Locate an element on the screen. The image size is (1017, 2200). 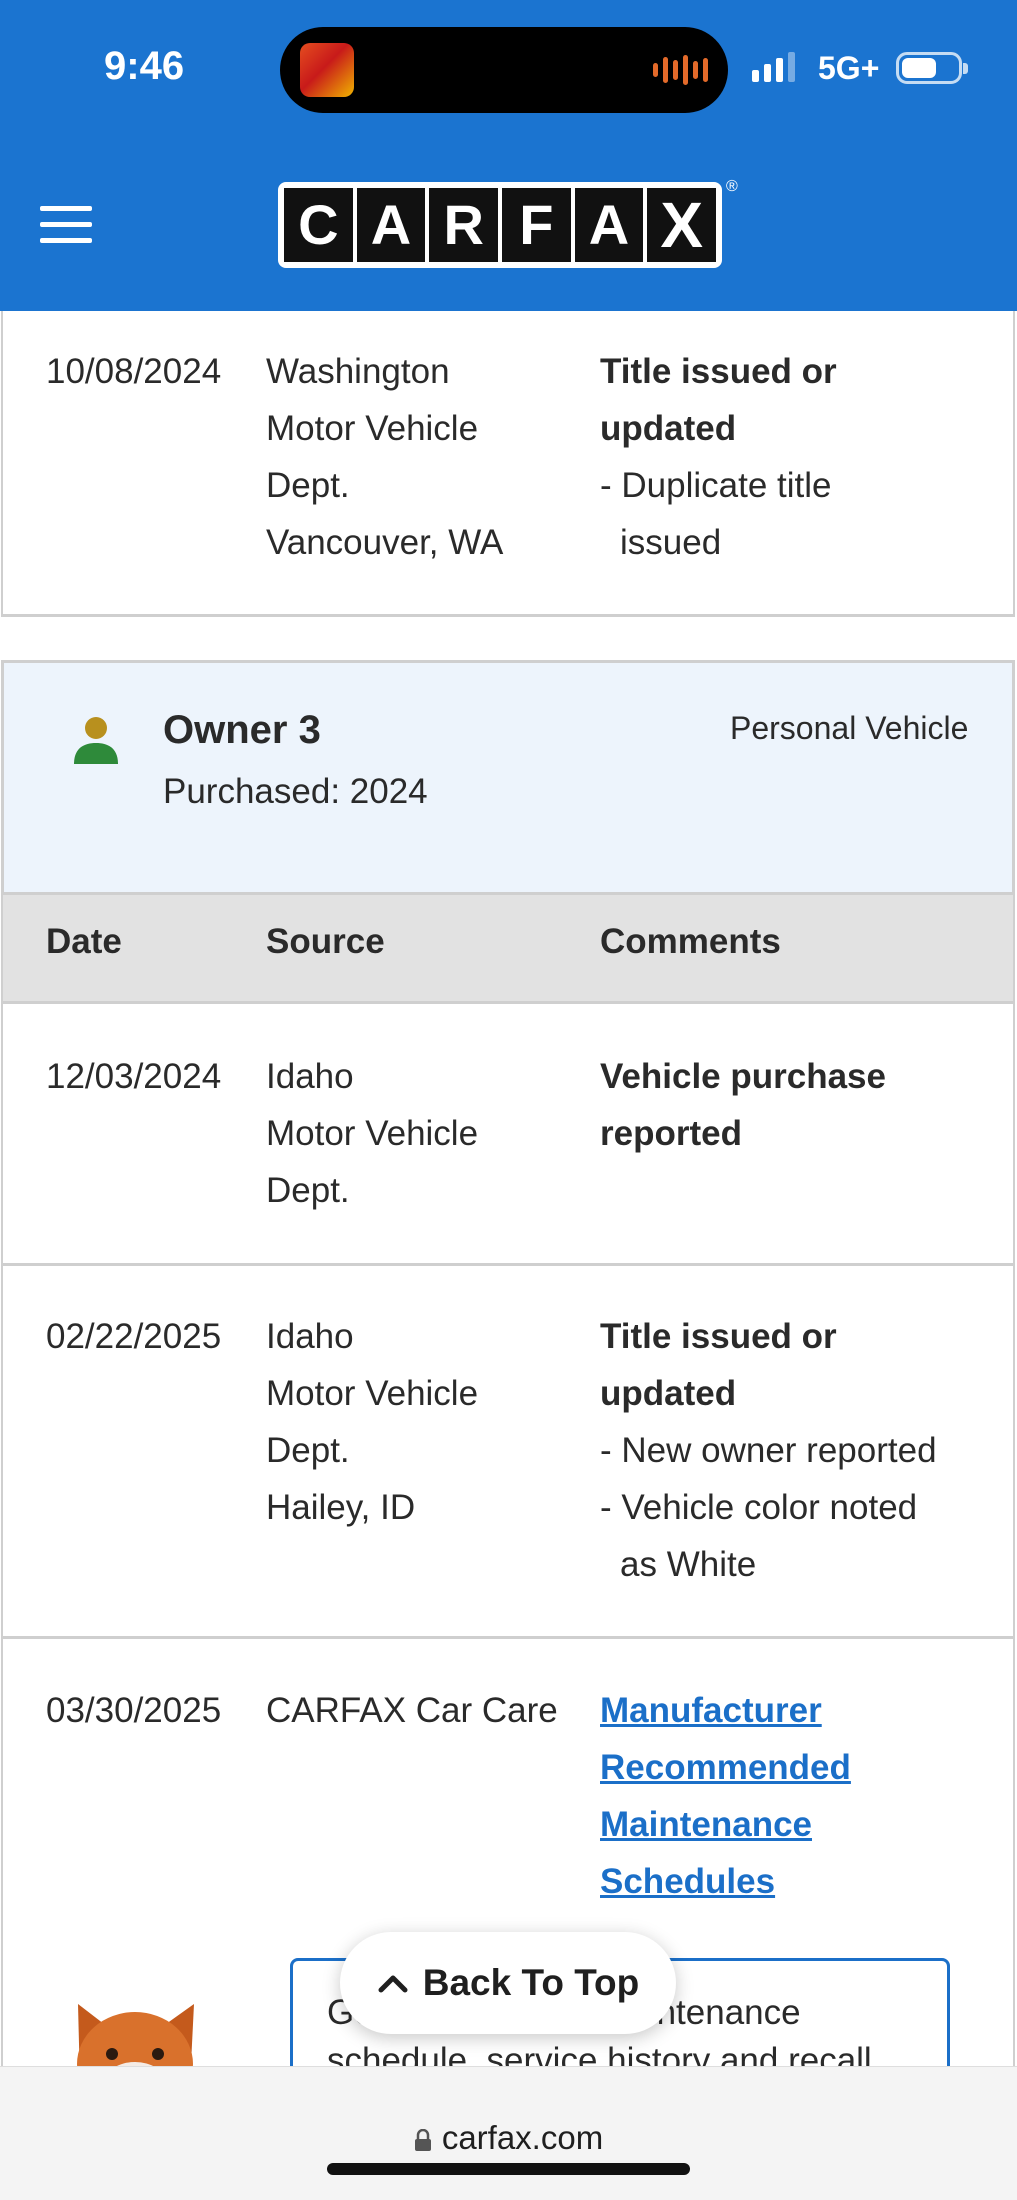
dynamic-island is located at coordinates (504, 70).